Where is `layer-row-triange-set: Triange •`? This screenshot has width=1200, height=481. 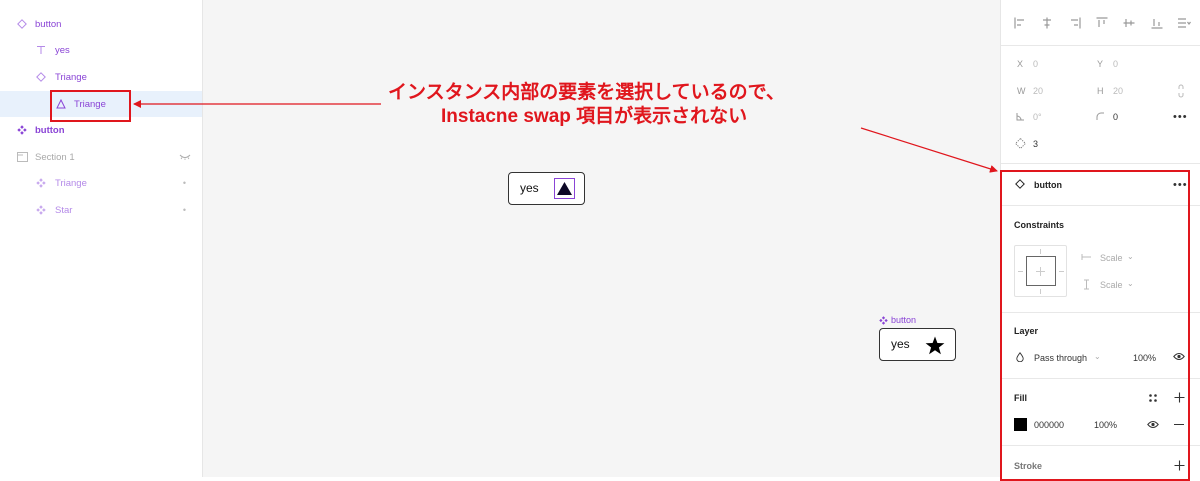 layer-row-triange-set: Triange • is located at coordinates (101, 183).